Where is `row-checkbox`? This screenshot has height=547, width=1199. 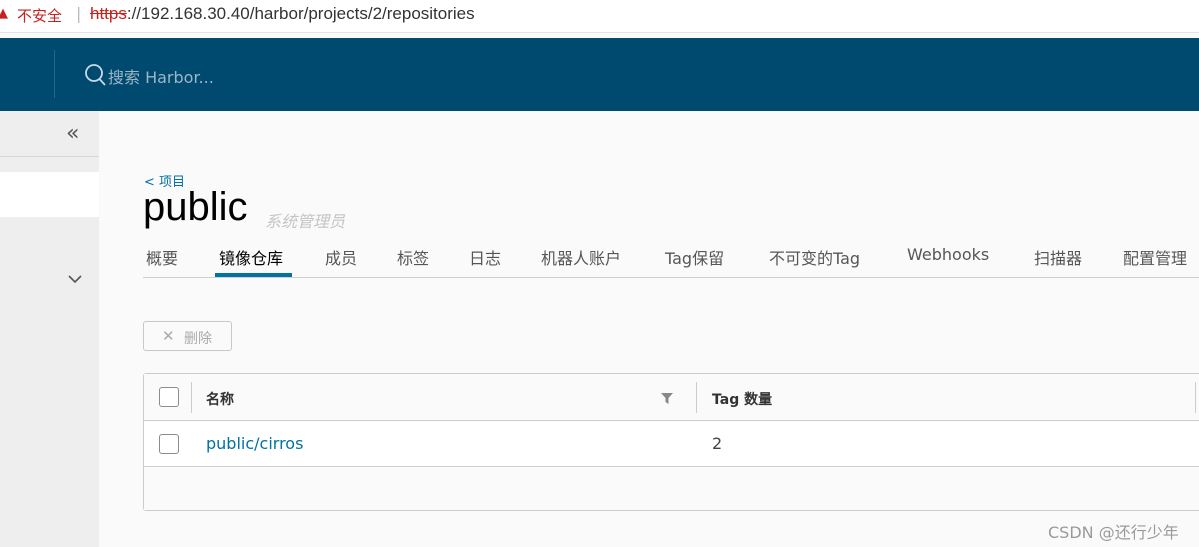
row-checkbox is located at coordinates (169, 444).